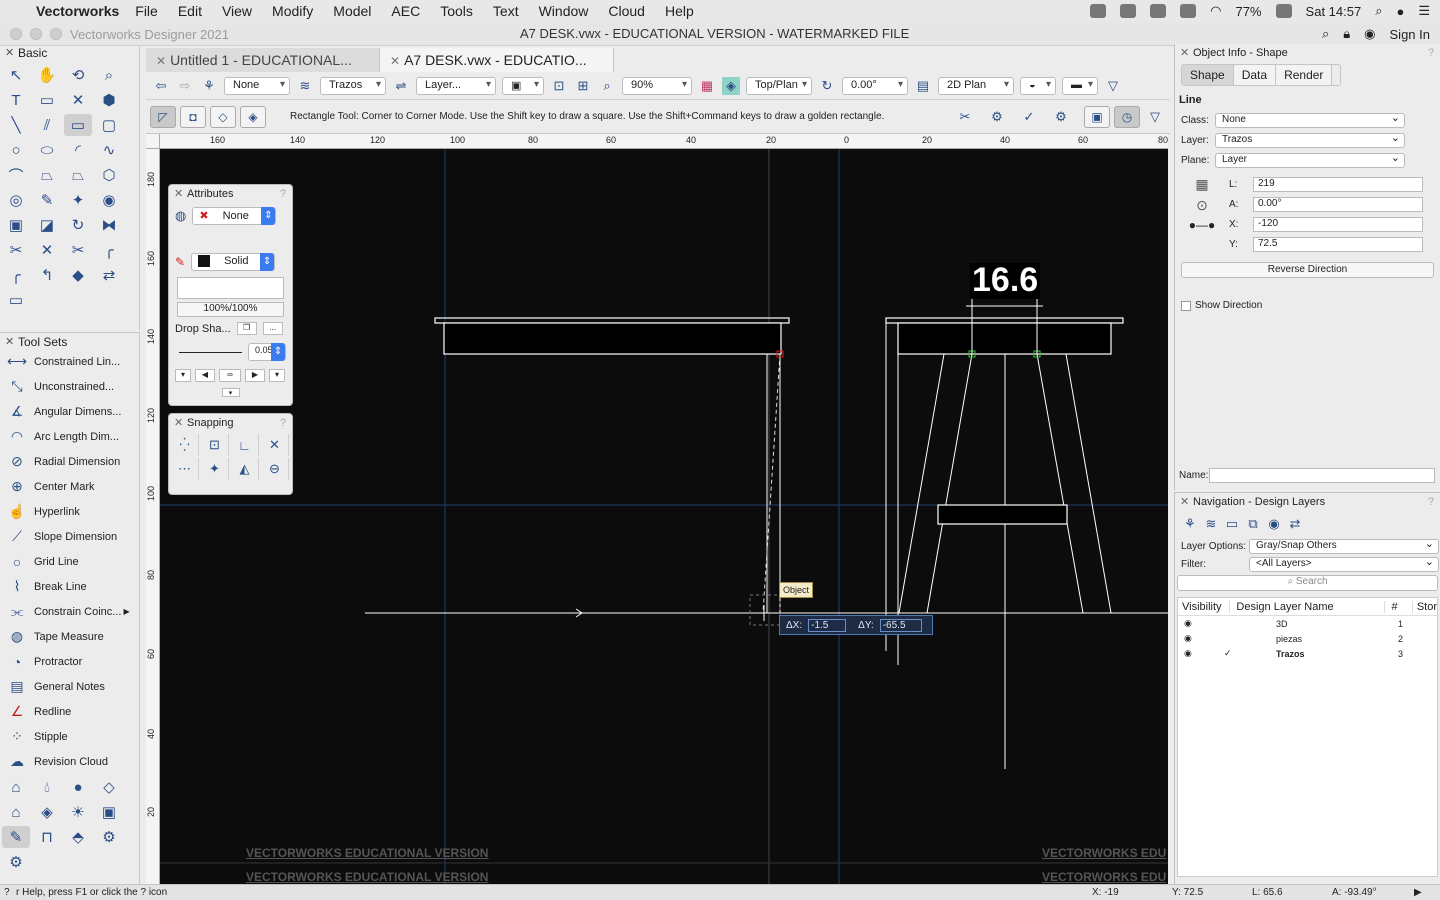  I want to click on expand-palette-button: ▾, so click(230, 392).